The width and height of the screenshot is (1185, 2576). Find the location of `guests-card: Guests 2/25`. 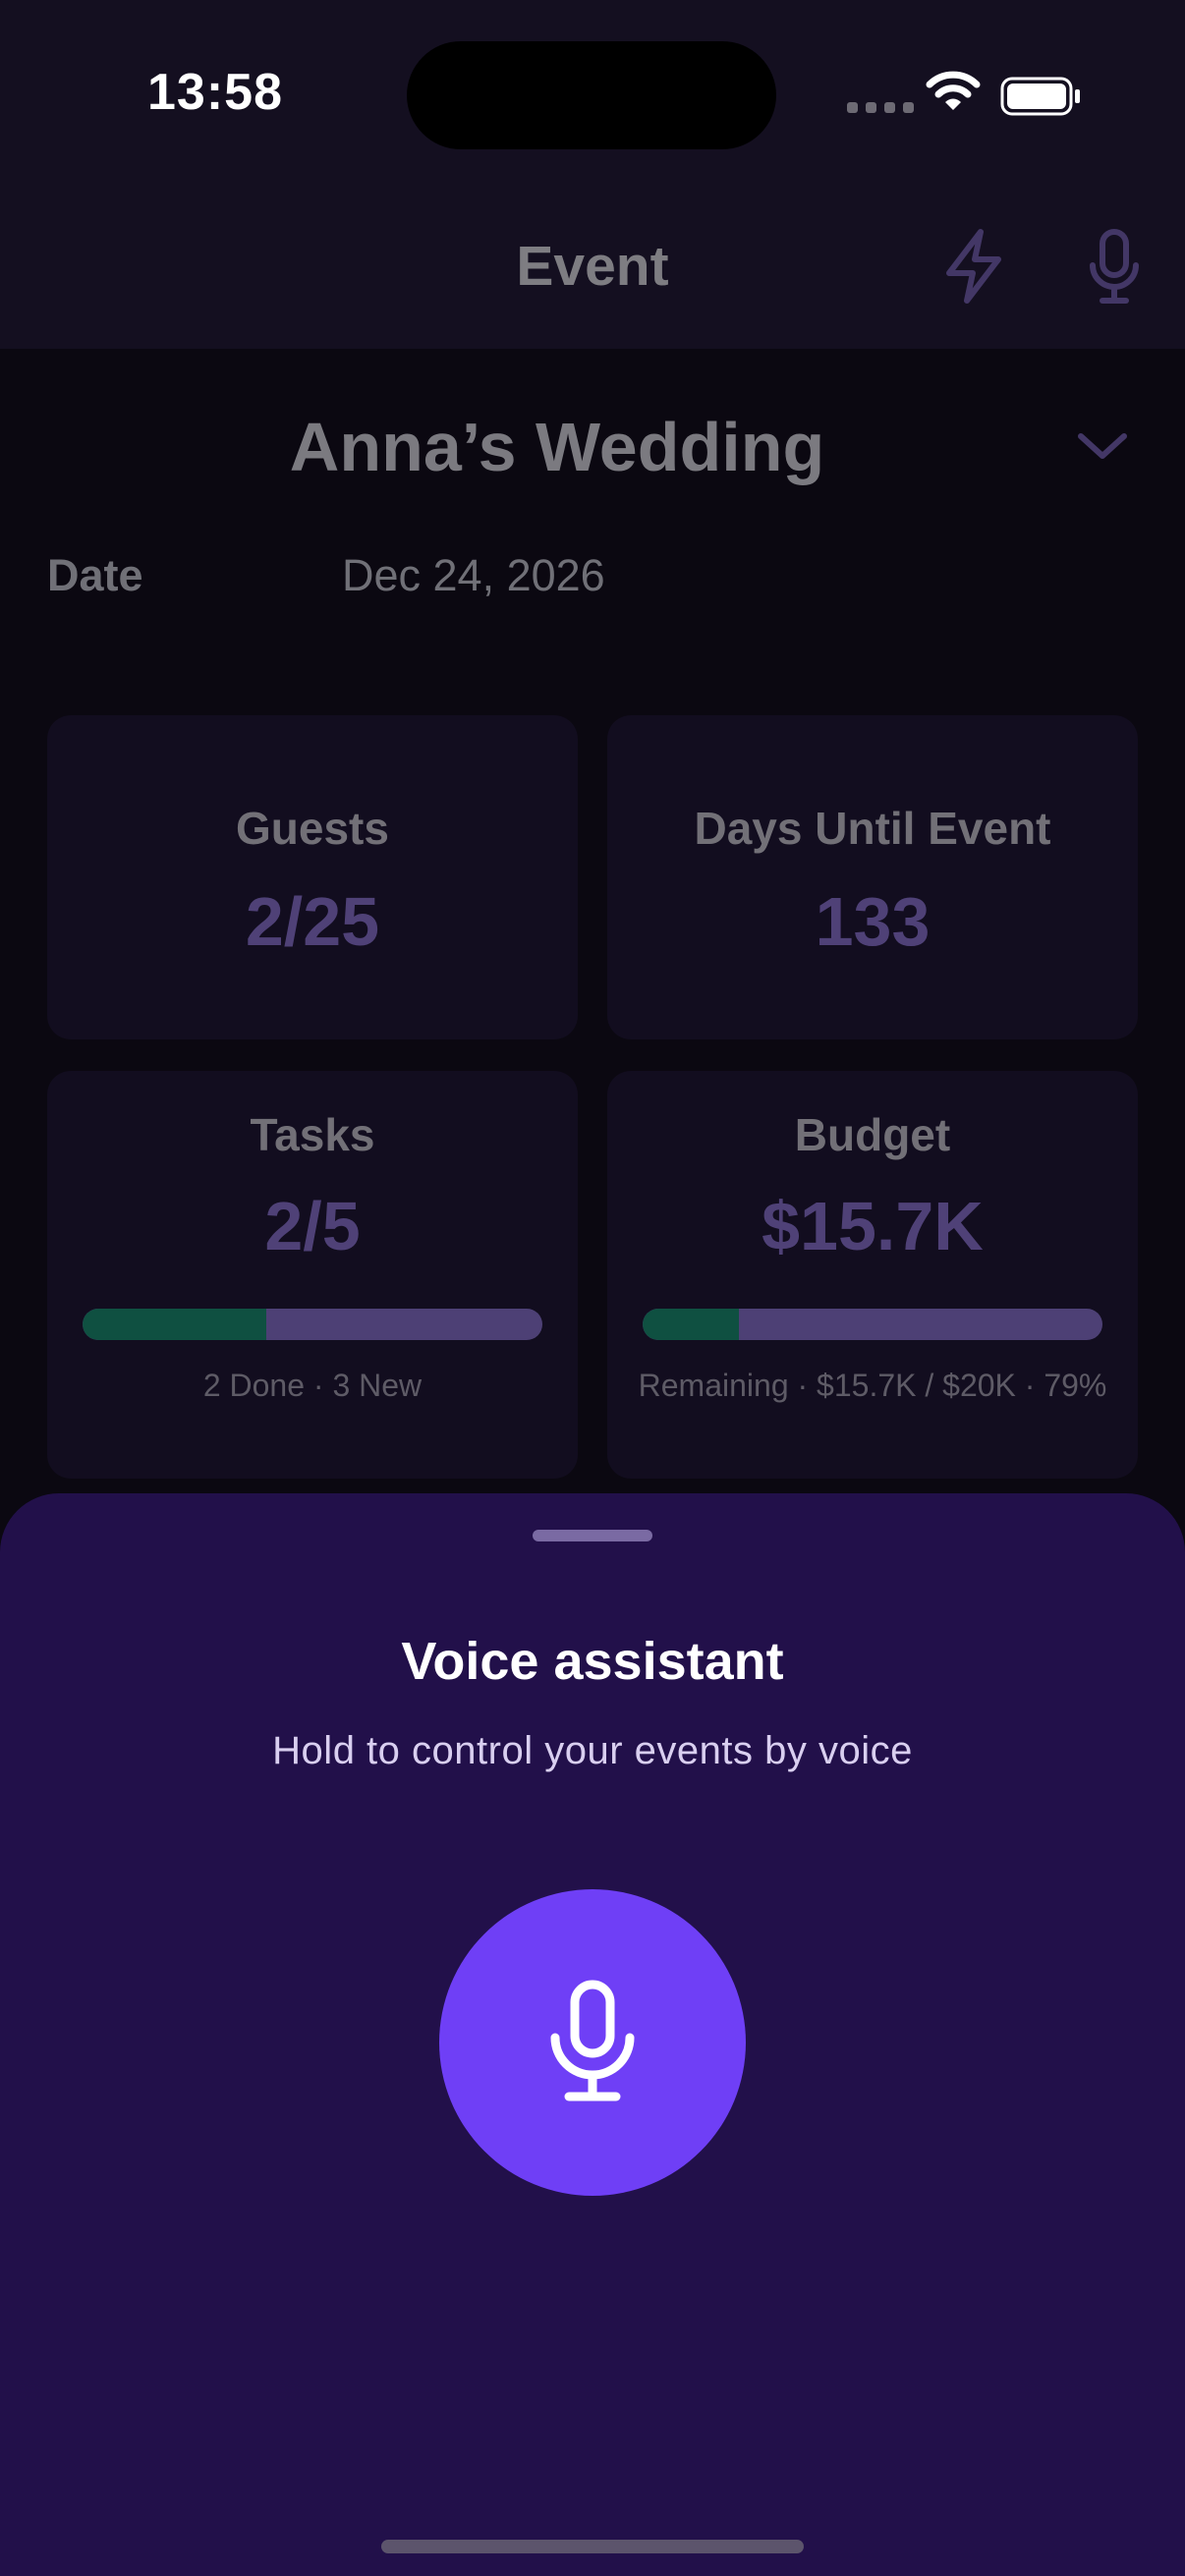

guests-card: Guests 2/25 is located at coordinates (313, 877).